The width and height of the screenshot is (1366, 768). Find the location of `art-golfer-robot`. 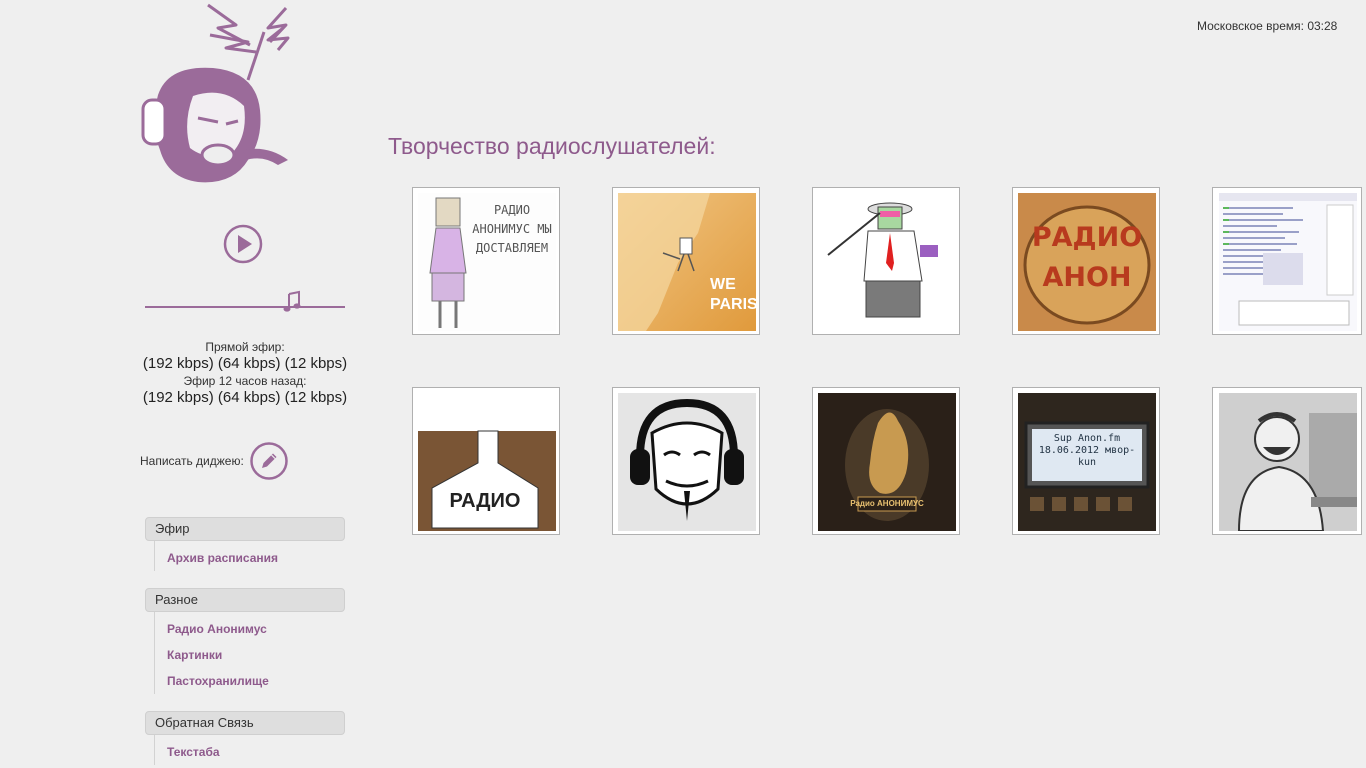

art-golfer-robot is located at coordinates (887, 262).